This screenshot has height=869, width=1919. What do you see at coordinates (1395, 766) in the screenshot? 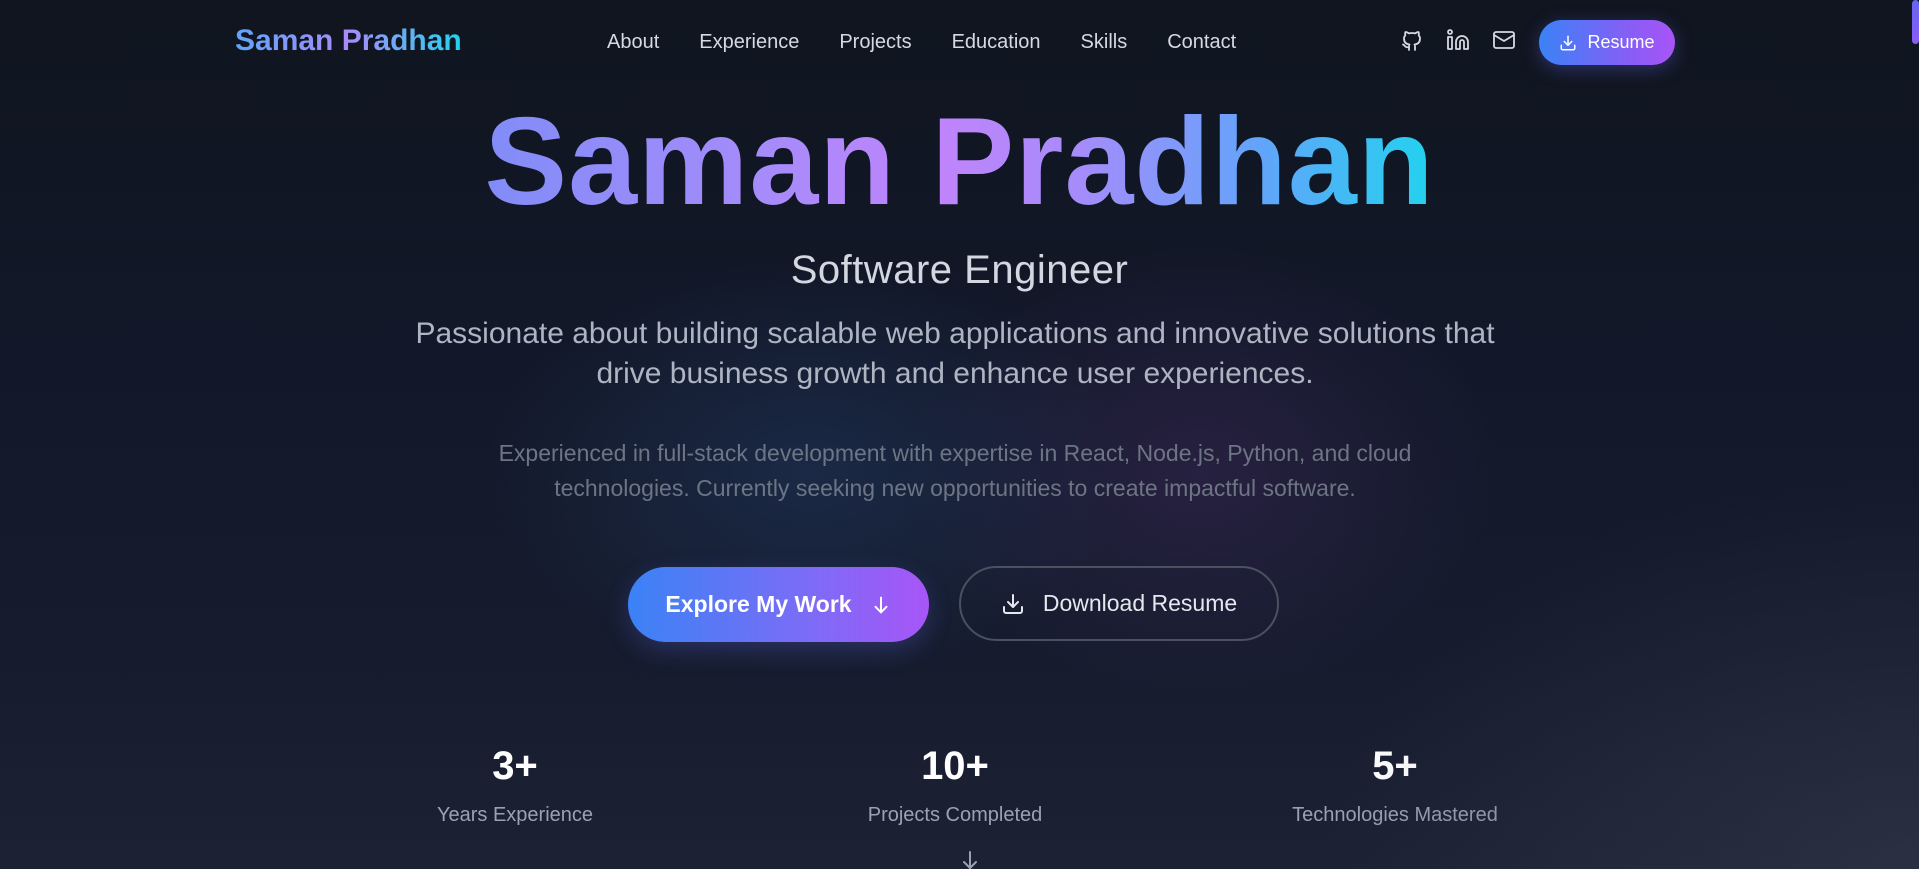
I see `stat-value: 5+` at bounding box center [1395, 766].